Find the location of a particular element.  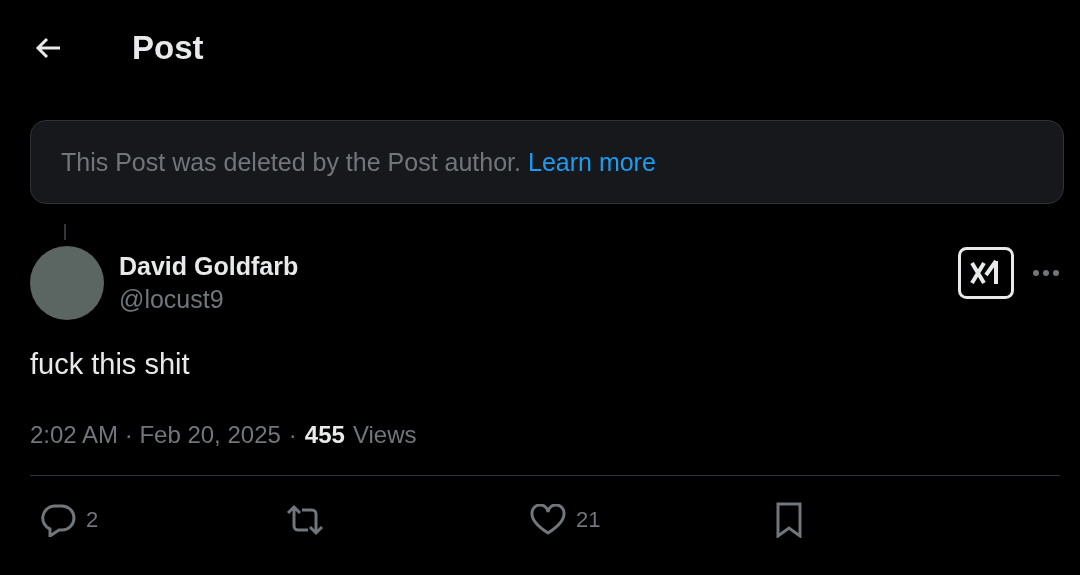

heart-icon is located at coordinates (548, 520).